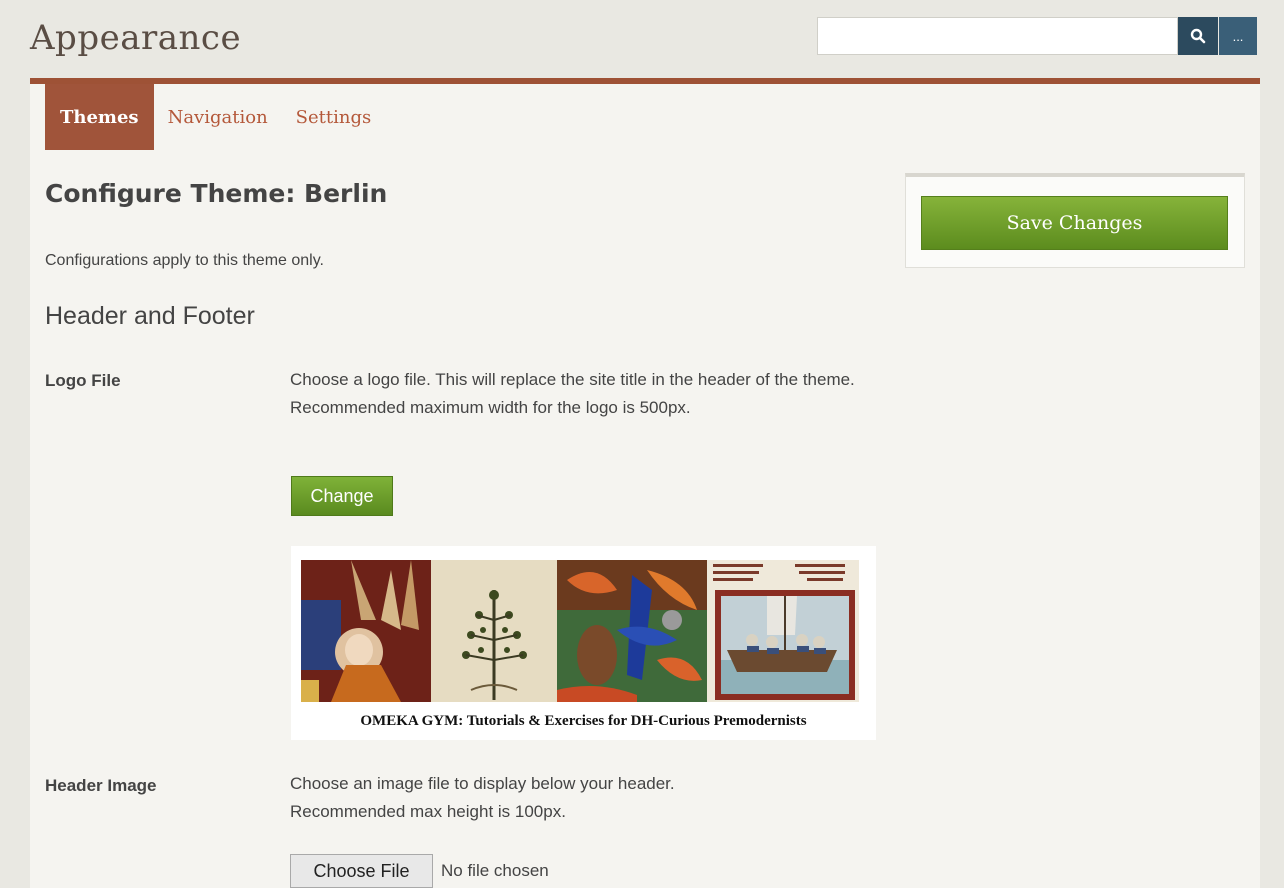 Image resolution: width=1284 pixels, height=888 pixels. What do you see at coordinates (136, 38) in the screenshot?
I see `page-title: Appearance` at bounding box center [136, 38].